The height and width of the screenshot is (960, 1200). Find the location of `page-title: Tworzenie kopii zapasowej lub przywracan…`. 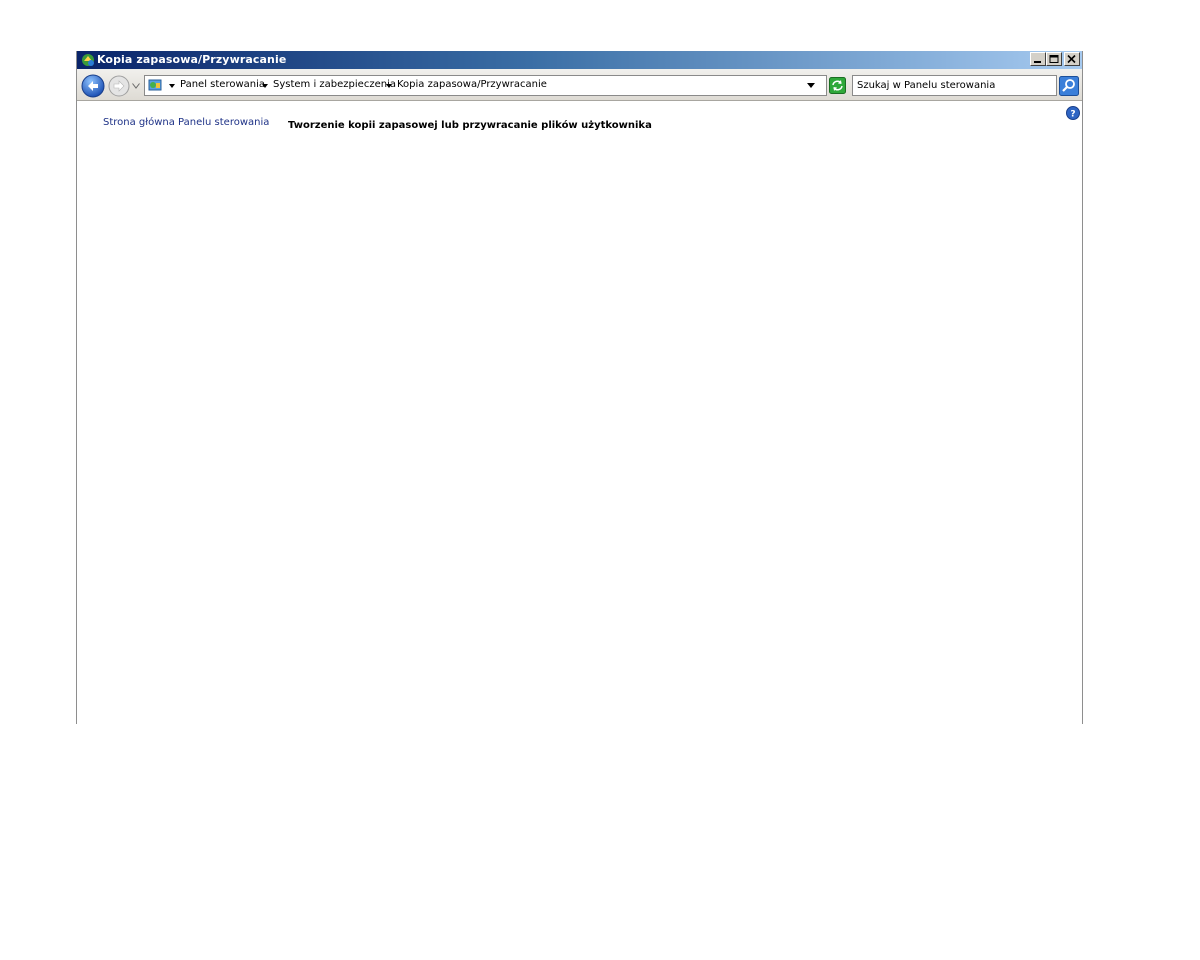

page-title: Tworzenie kopii zapasowej lub przywracan… is located at coordinates (470, 125).